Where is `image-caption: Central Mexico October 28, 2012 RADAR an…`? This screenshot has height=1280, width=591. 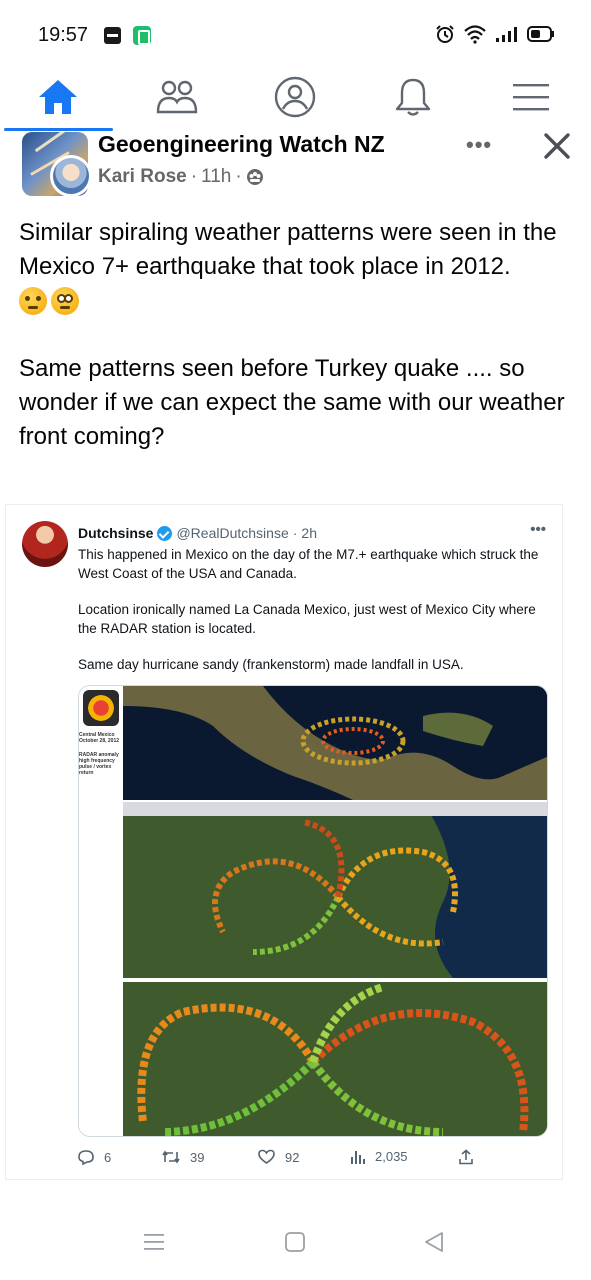 image-caption: Central Mexico October 28, 2012 RADAR an… is located at coordinates (101, 754).